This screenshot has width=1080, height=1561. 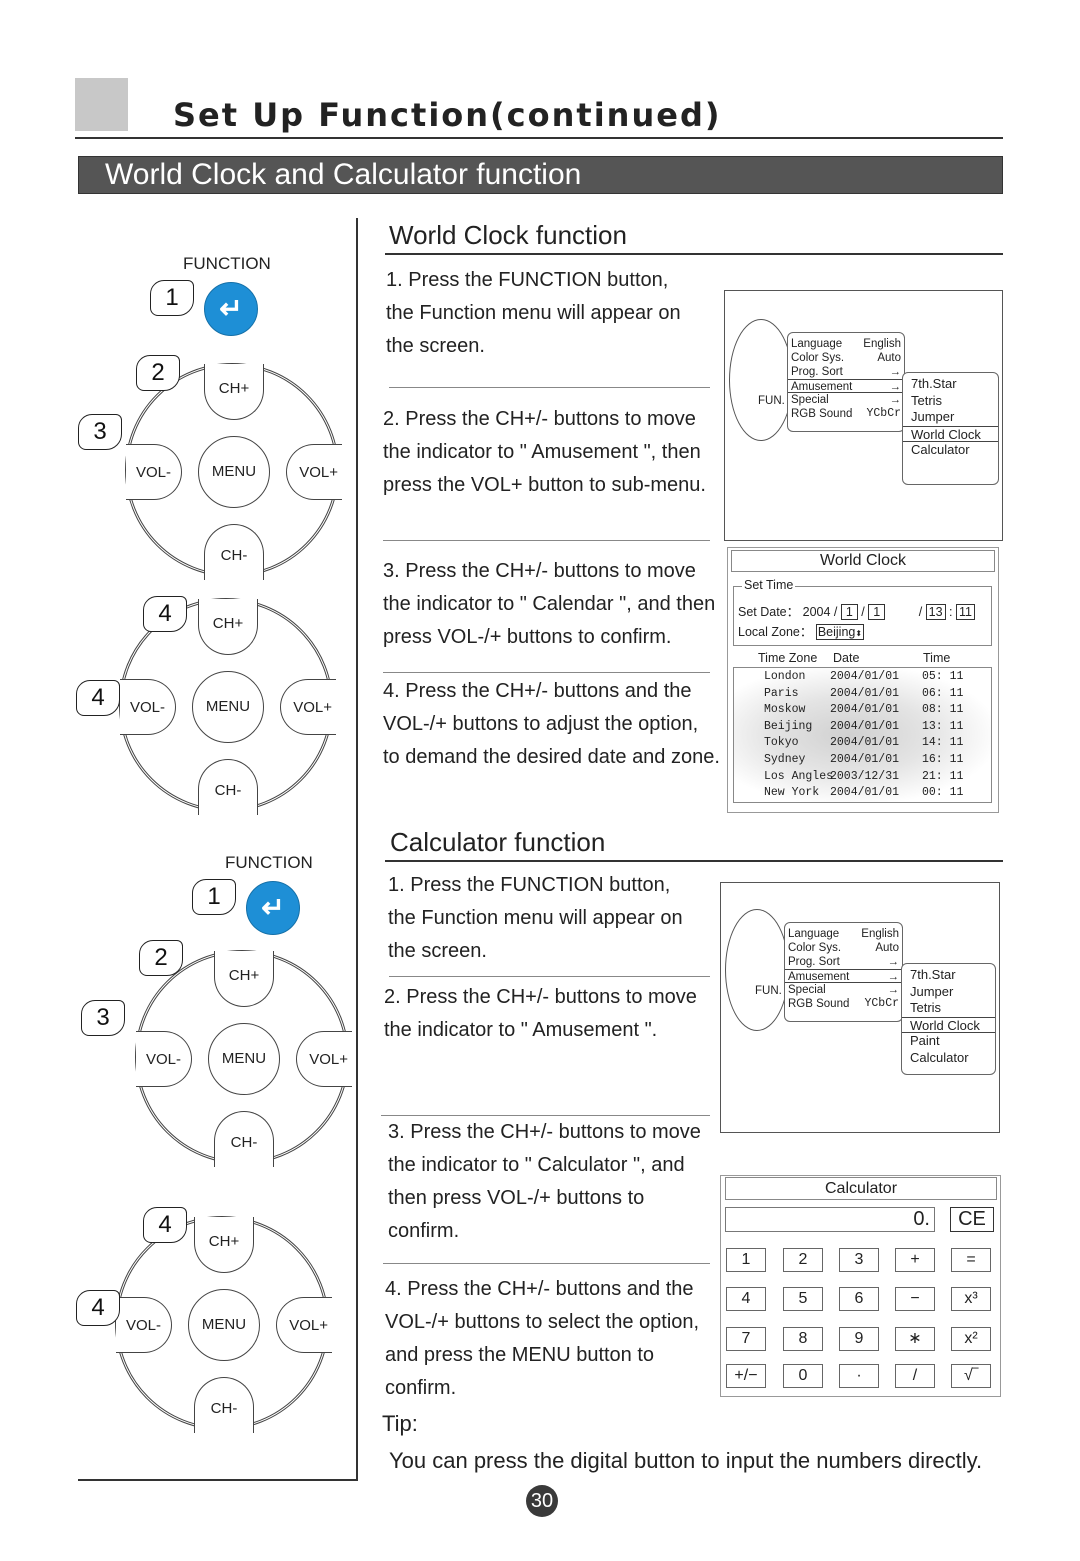 What do you see at coordinates (400, 1423) in the screenshot?
I see `tip-label: Tip:` at bounding box center [400, 1423].